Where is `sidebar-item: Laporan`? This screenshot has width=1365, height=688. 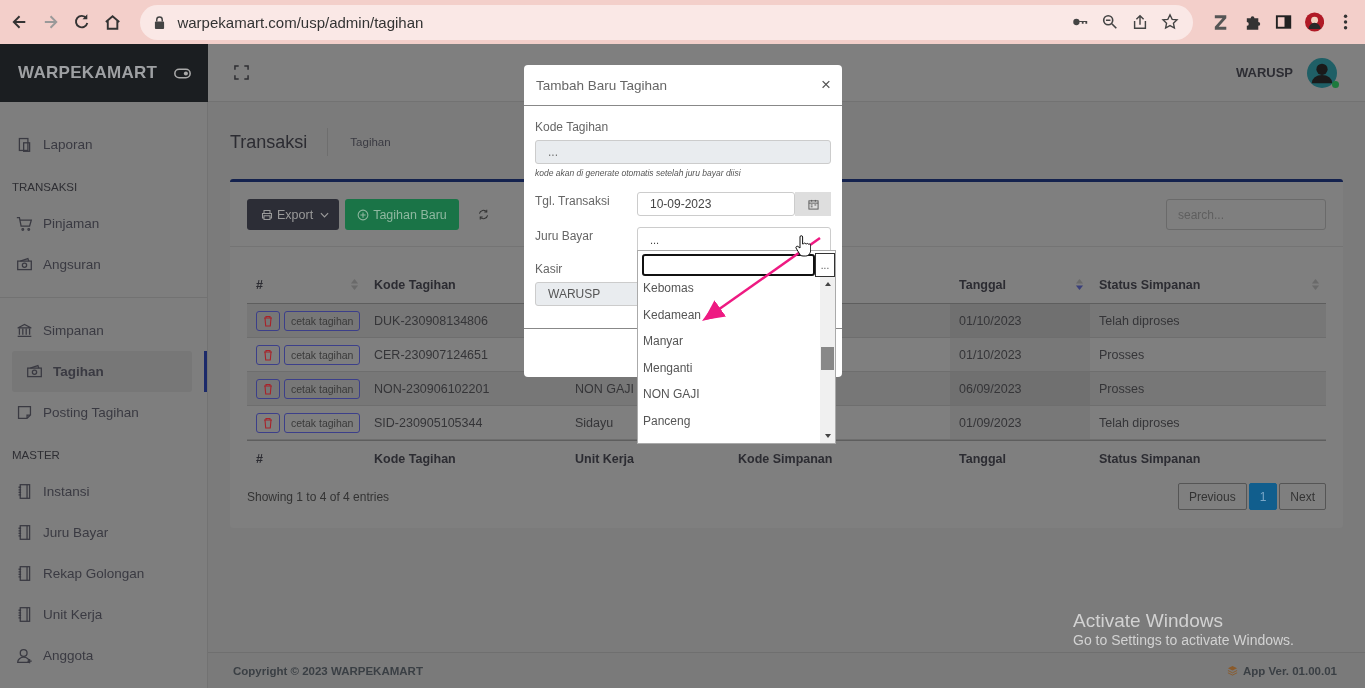
sidebar-item: Laporan is located at coordinates (103, 144).